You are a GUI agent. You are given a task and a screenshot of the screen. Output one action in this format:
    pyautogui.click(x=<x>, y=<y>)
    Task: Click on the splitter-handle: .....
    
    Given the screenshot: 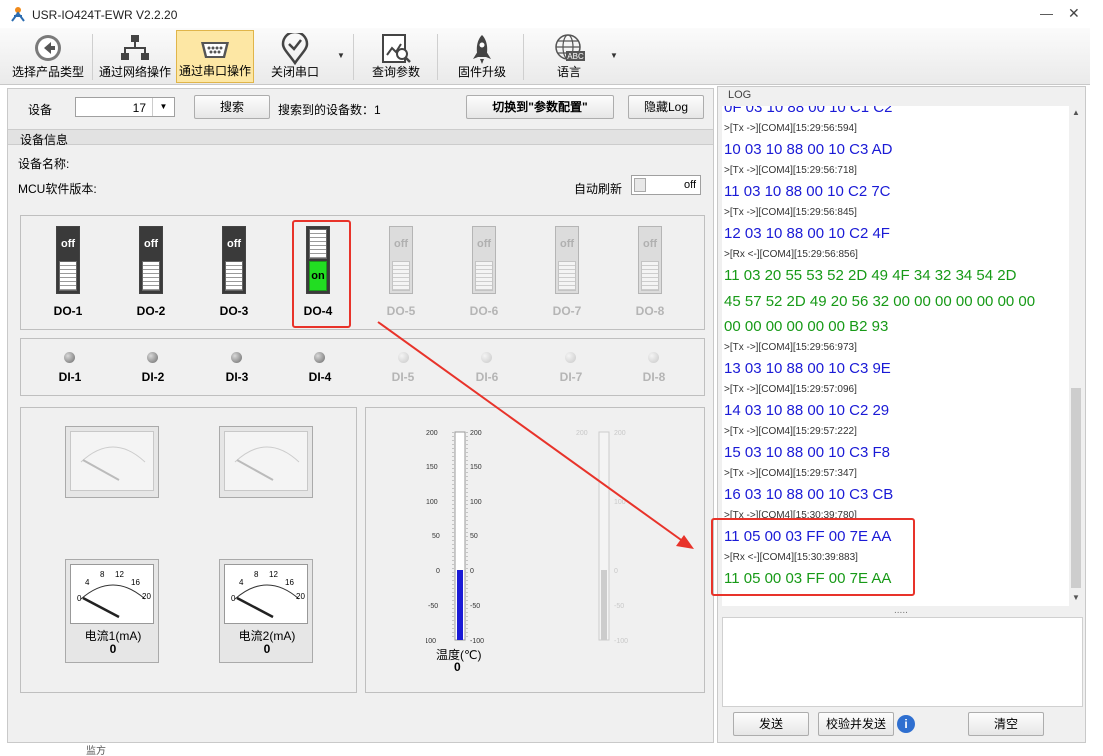 What is the action you would take?
    pyautogui.click(x=901, y=610)
    